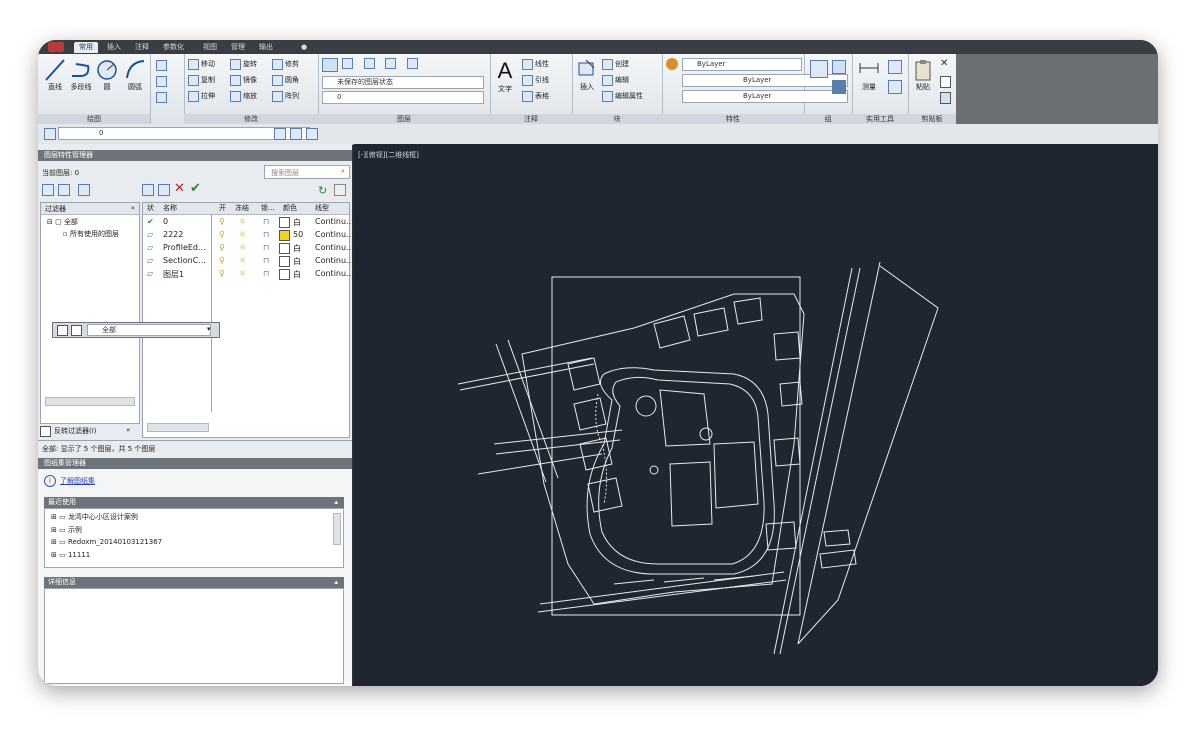  I want to click on settings-icon, so click(340, 190).